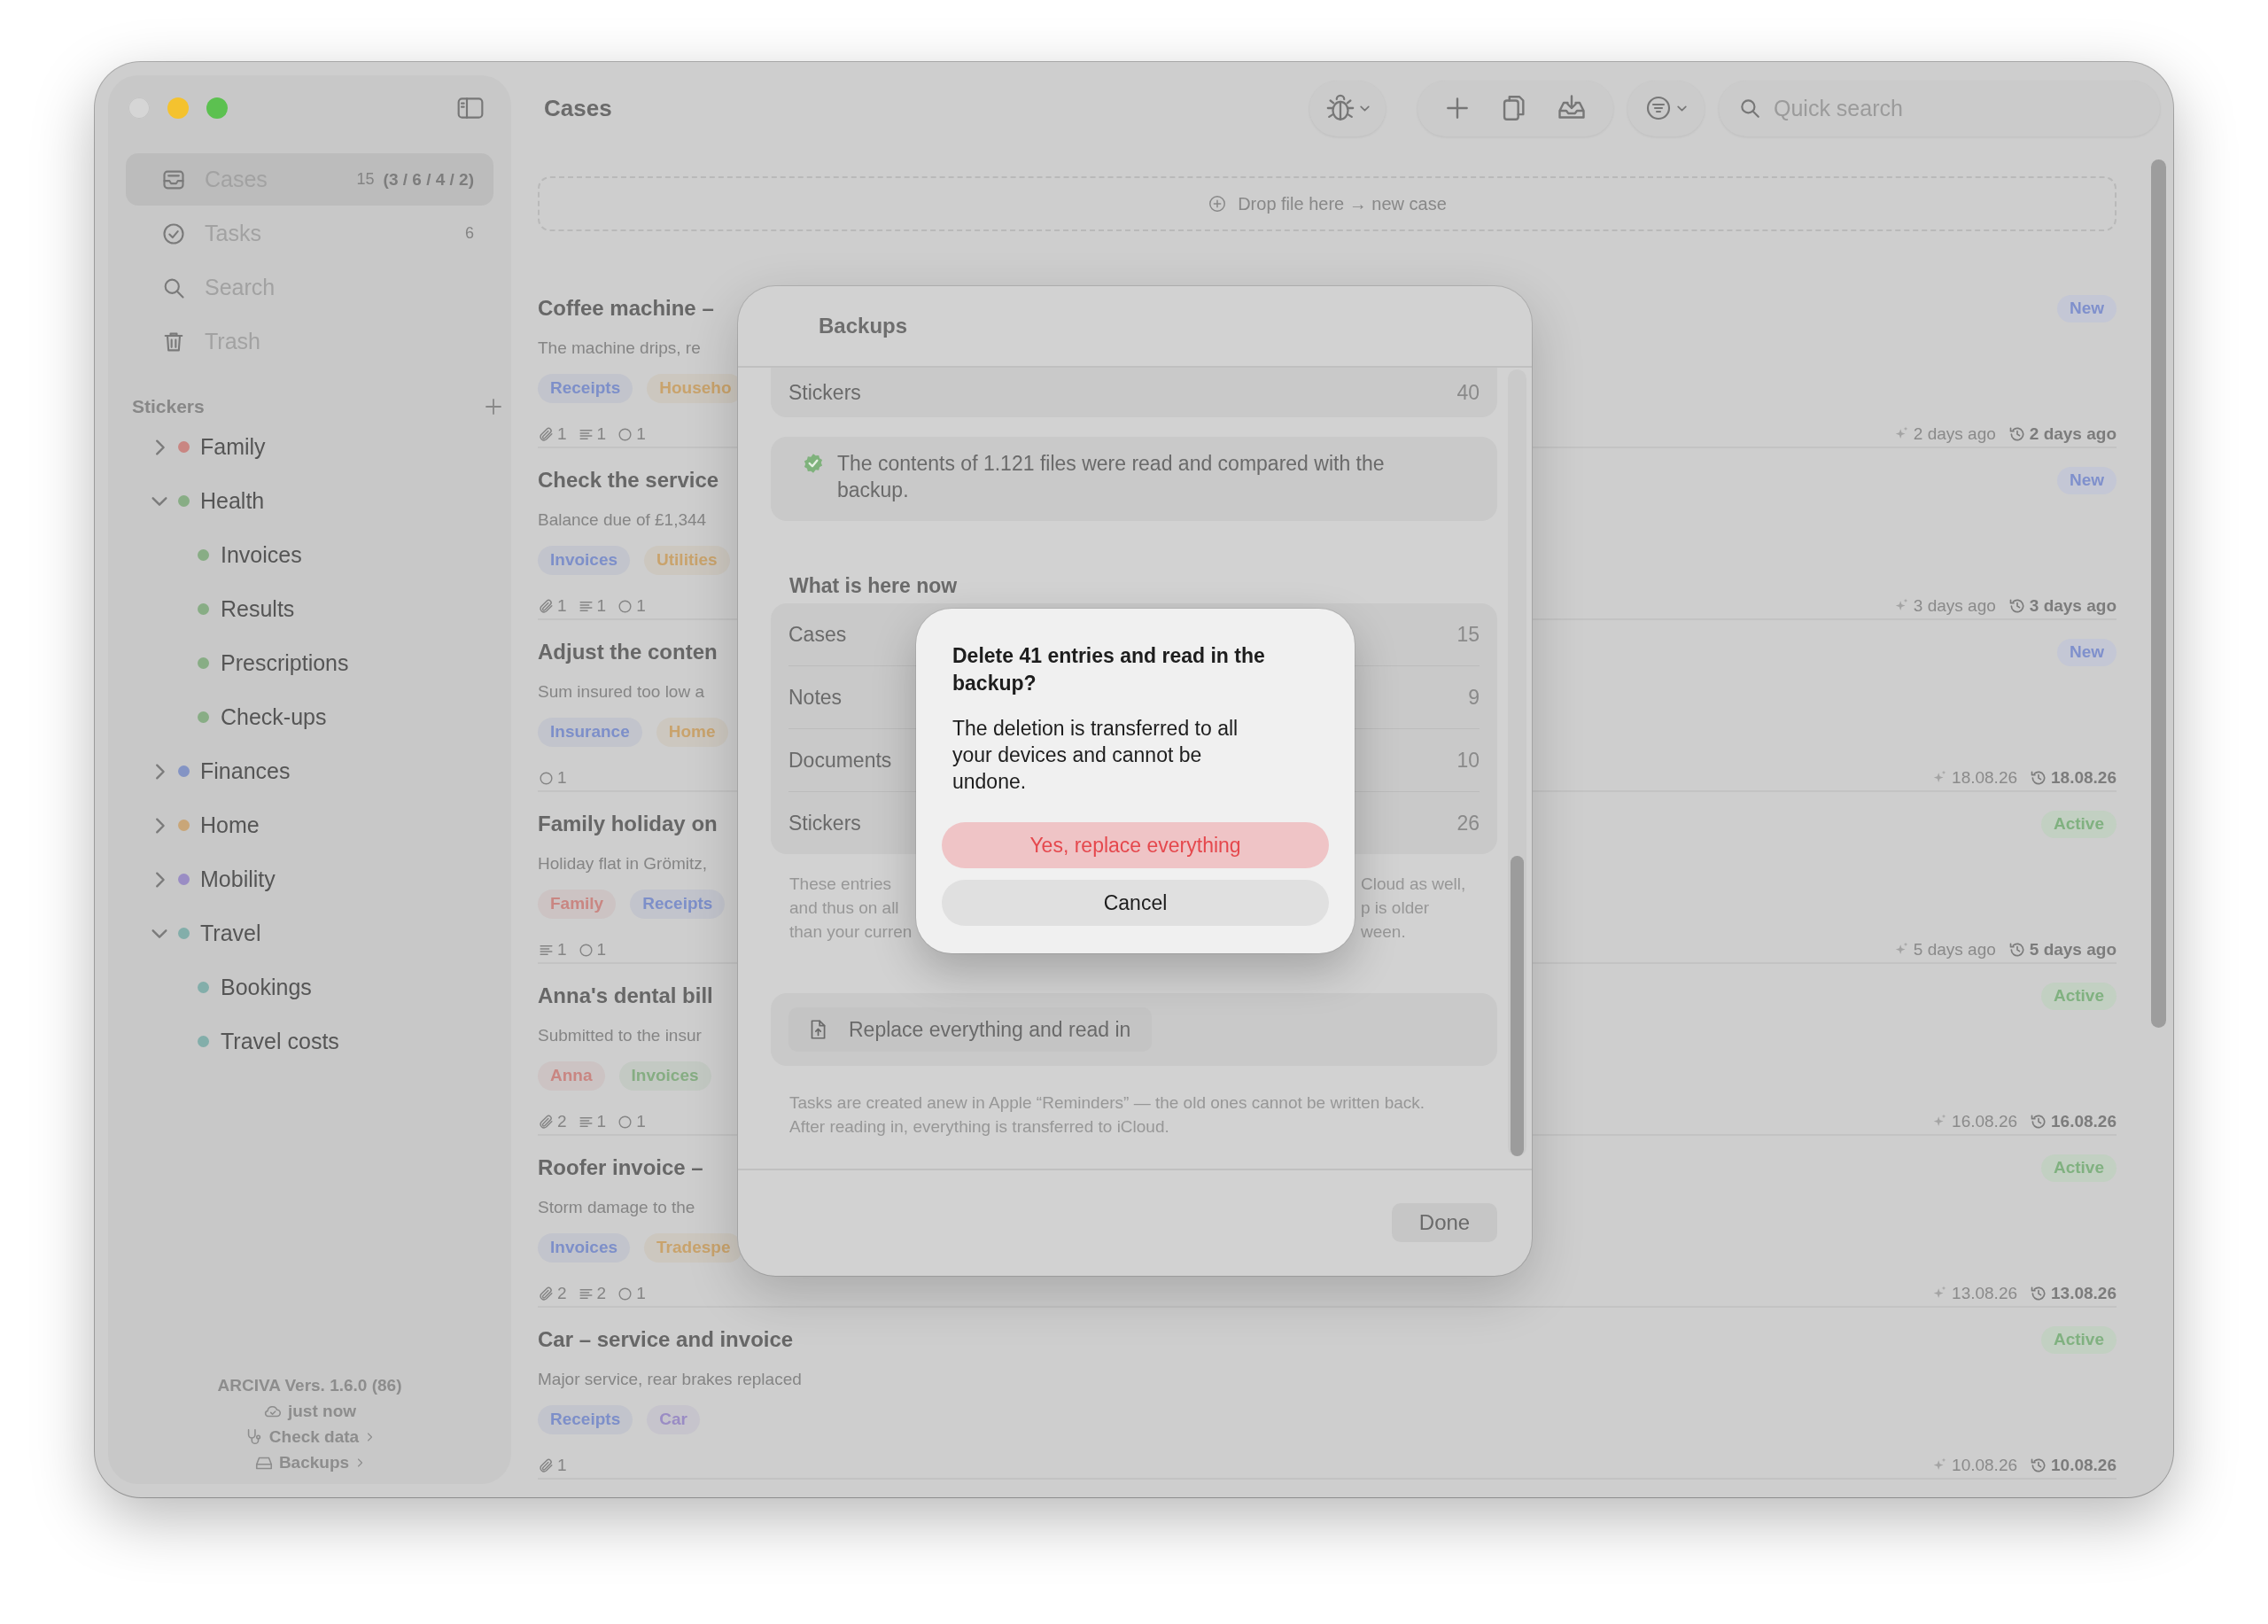 This screenshot has height=1624, width=2268. What do you see at coordinates (1413, 885) in the screenshot?
I see `note-text: Cloud as well,` at bounding box center [1413, 885].